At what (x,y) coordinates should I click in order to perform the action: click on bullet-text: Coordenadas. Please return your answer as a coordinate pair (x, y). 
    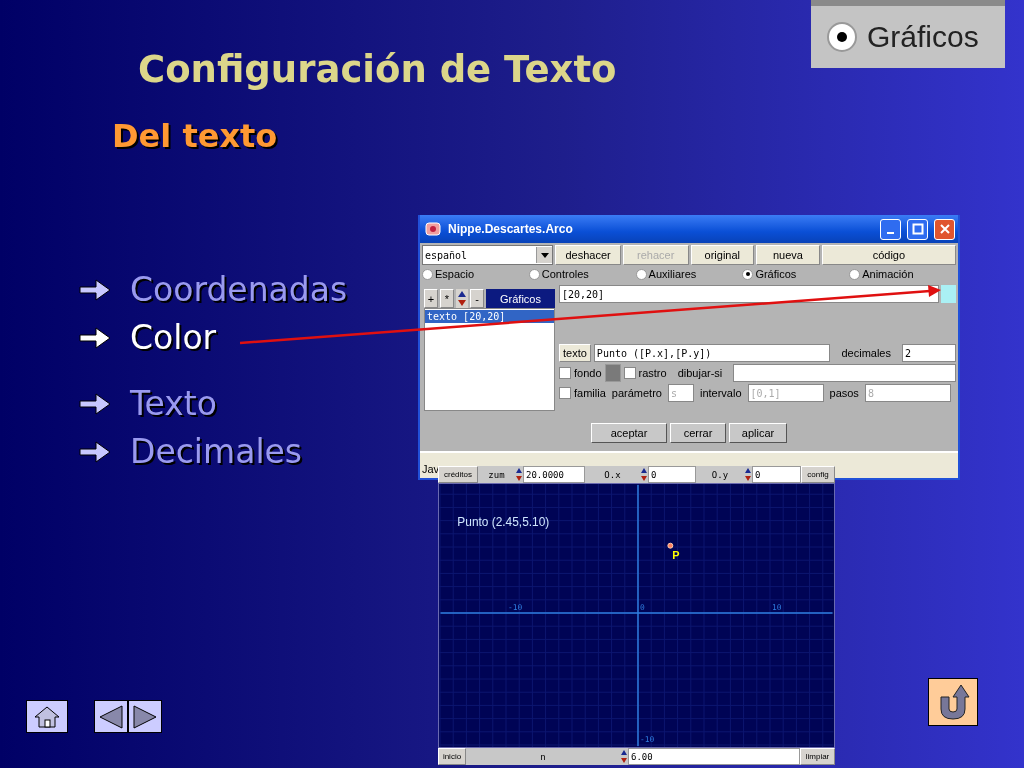
    Looking at the image, I should click on (239, 290).